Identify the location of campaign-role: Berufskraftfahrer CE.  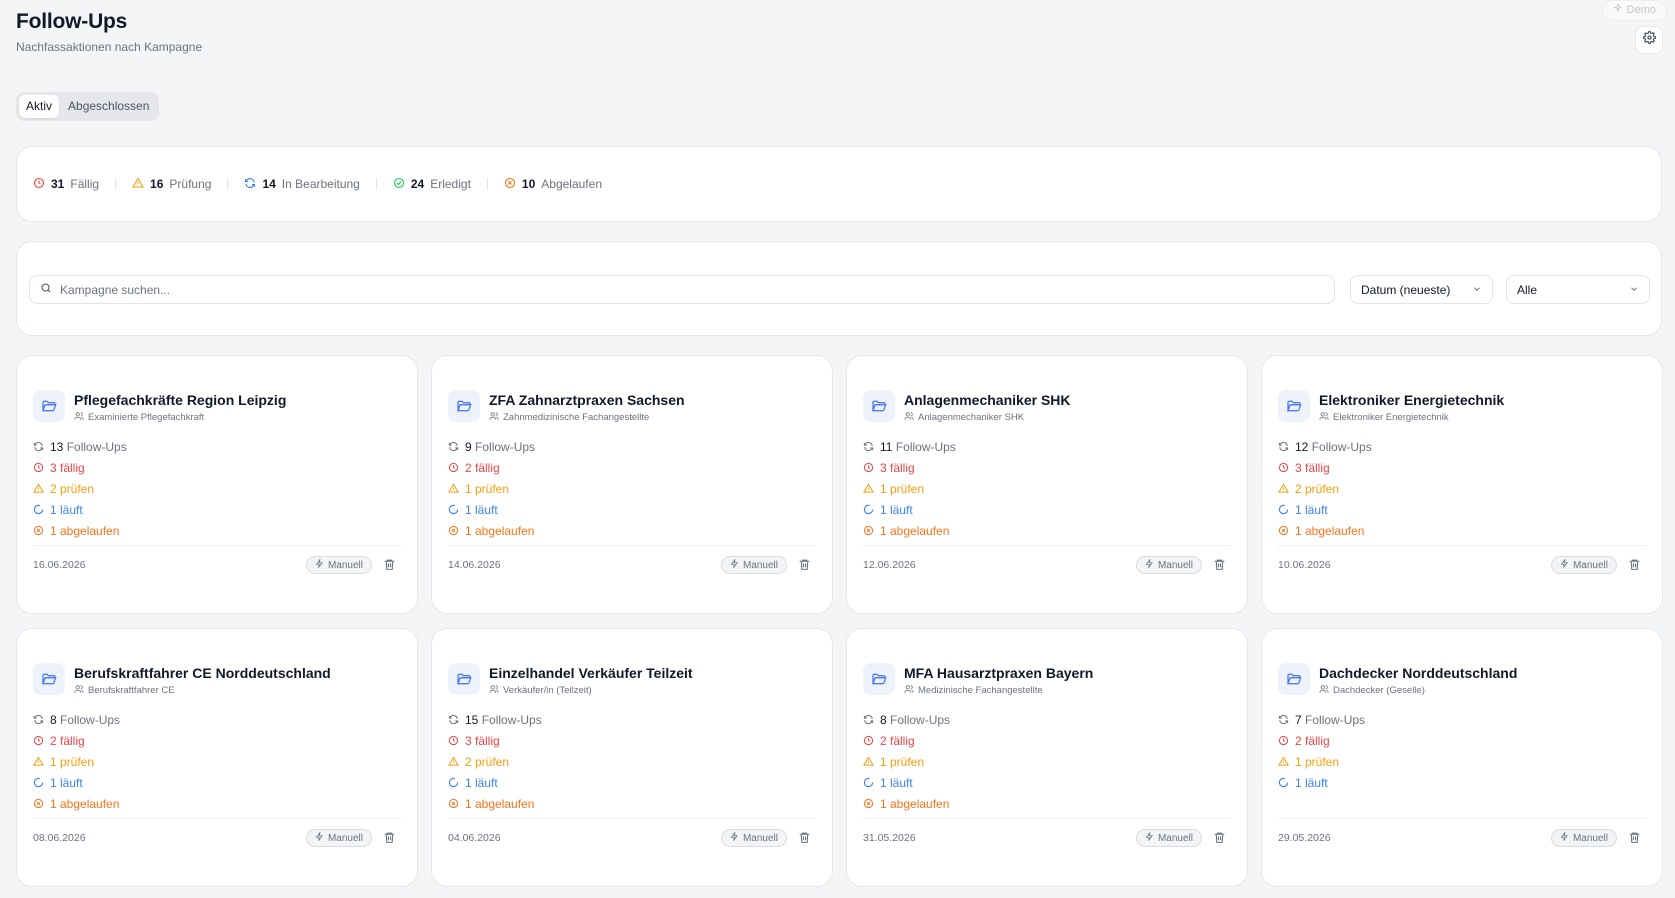
(124, 690).